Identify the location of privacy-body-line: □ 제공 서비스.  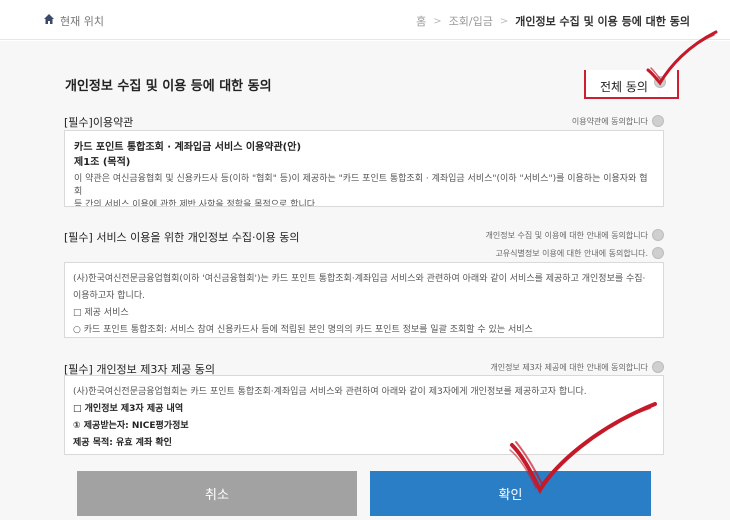
(101, 313).